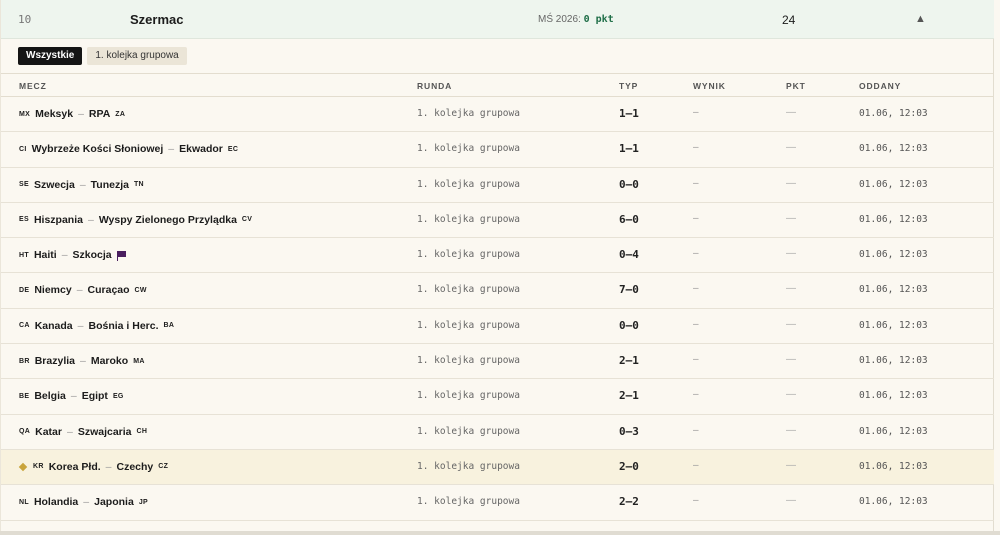 This screenshot has height=535, width=1000. What do you see at coordinates (135, 220) in the screenshot?
I see `match-cell: ES Hiszpania – Wyspy Zielonego Przylądka CV` at bounding box center [135, 220].